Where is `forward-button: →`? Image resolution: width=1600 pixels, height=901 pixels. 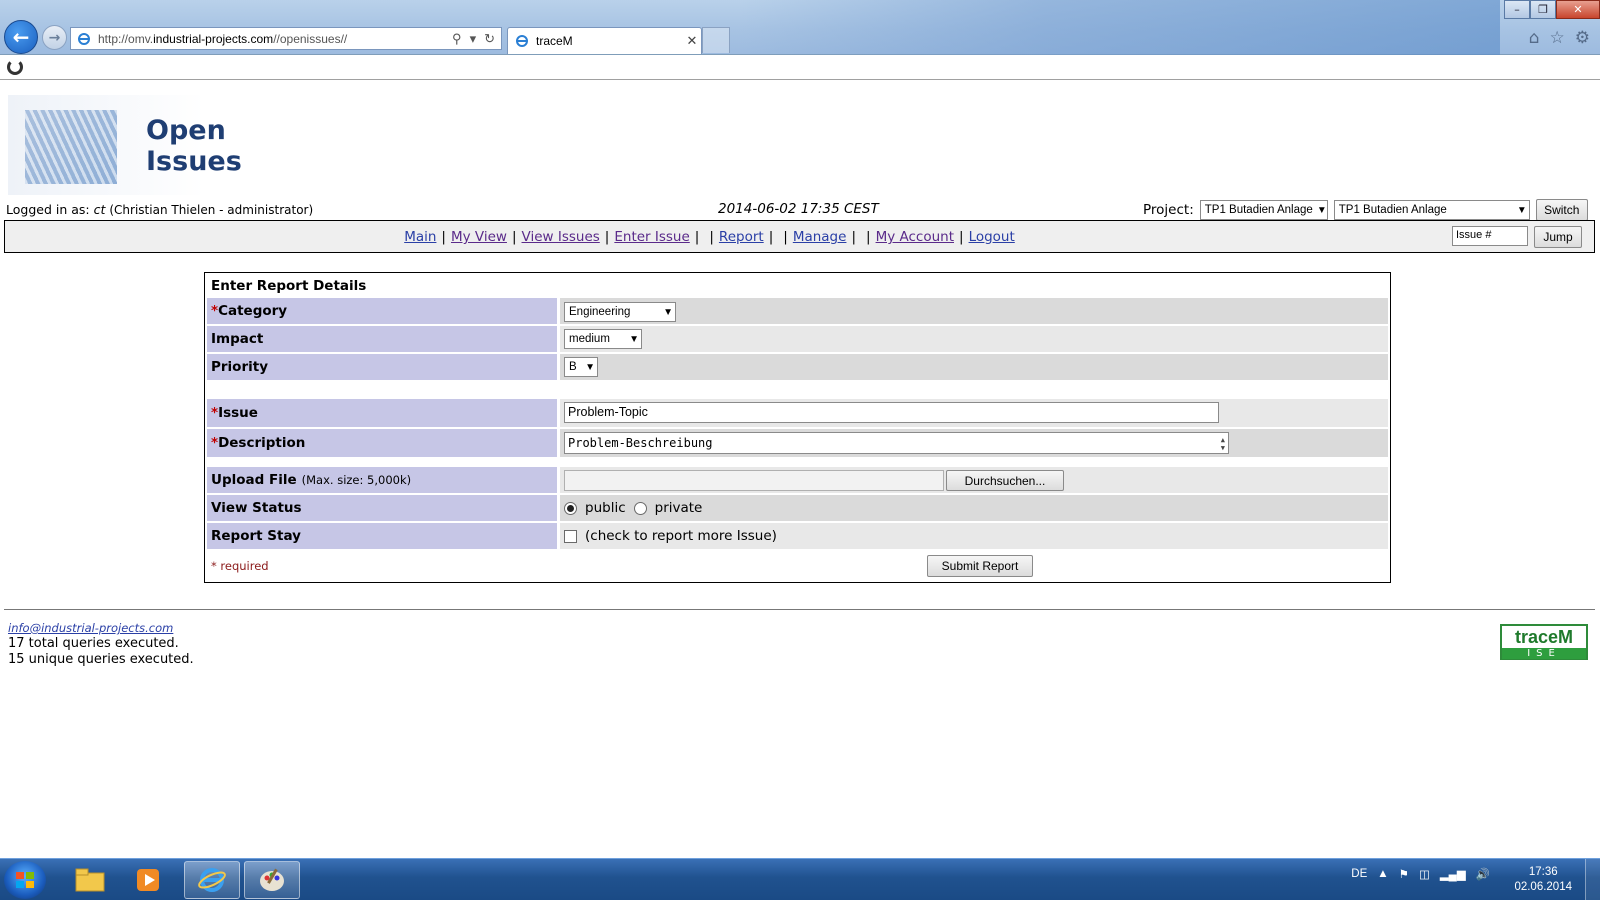
forward-button: → is located at coordinates (54, 37).